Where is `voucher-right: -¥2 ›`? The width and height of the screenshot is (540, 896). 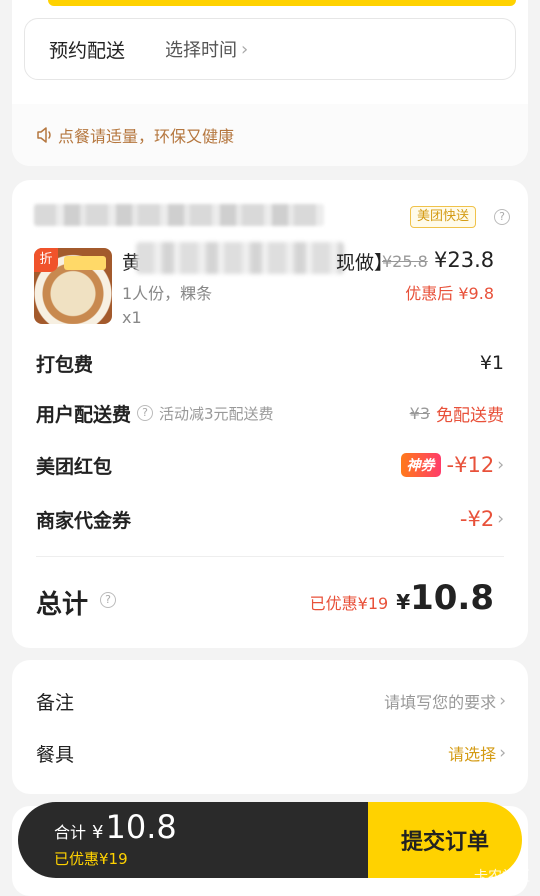 voucher-right: -¥2 › is located at coordinates (482, 519).